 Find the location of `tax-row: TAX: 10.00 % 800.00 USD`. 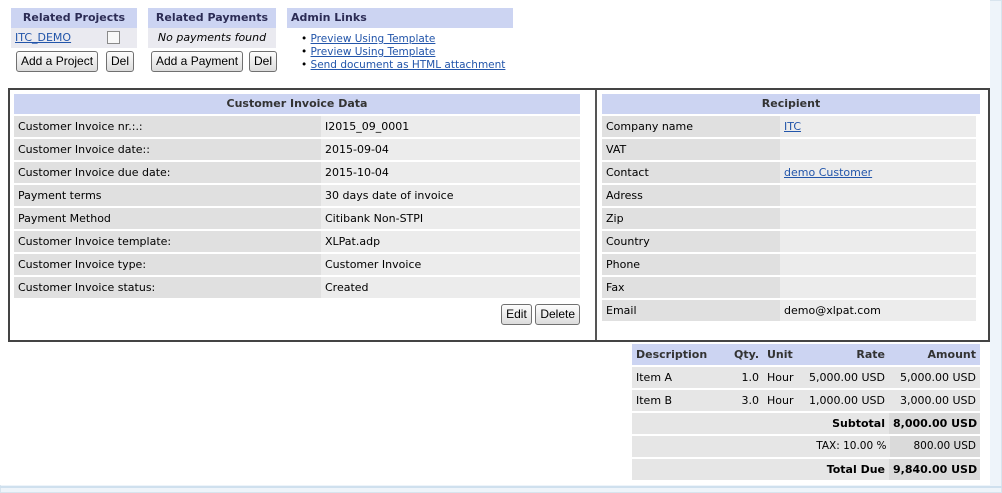

tax-row: TAX: 10.00 % 800.00 USD is located at coordinates (806, 446).